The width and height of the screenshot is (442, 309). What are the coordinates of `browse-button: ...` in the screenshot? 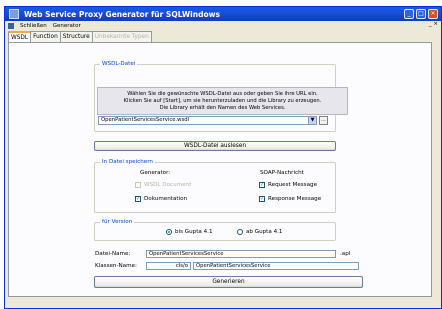 It's located at (323, 120).